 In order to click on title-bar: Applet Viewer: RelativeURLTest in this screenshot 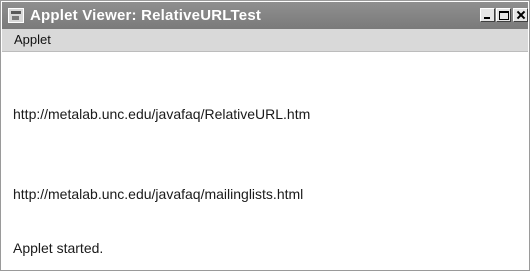, I will do `click(265, 15)`.